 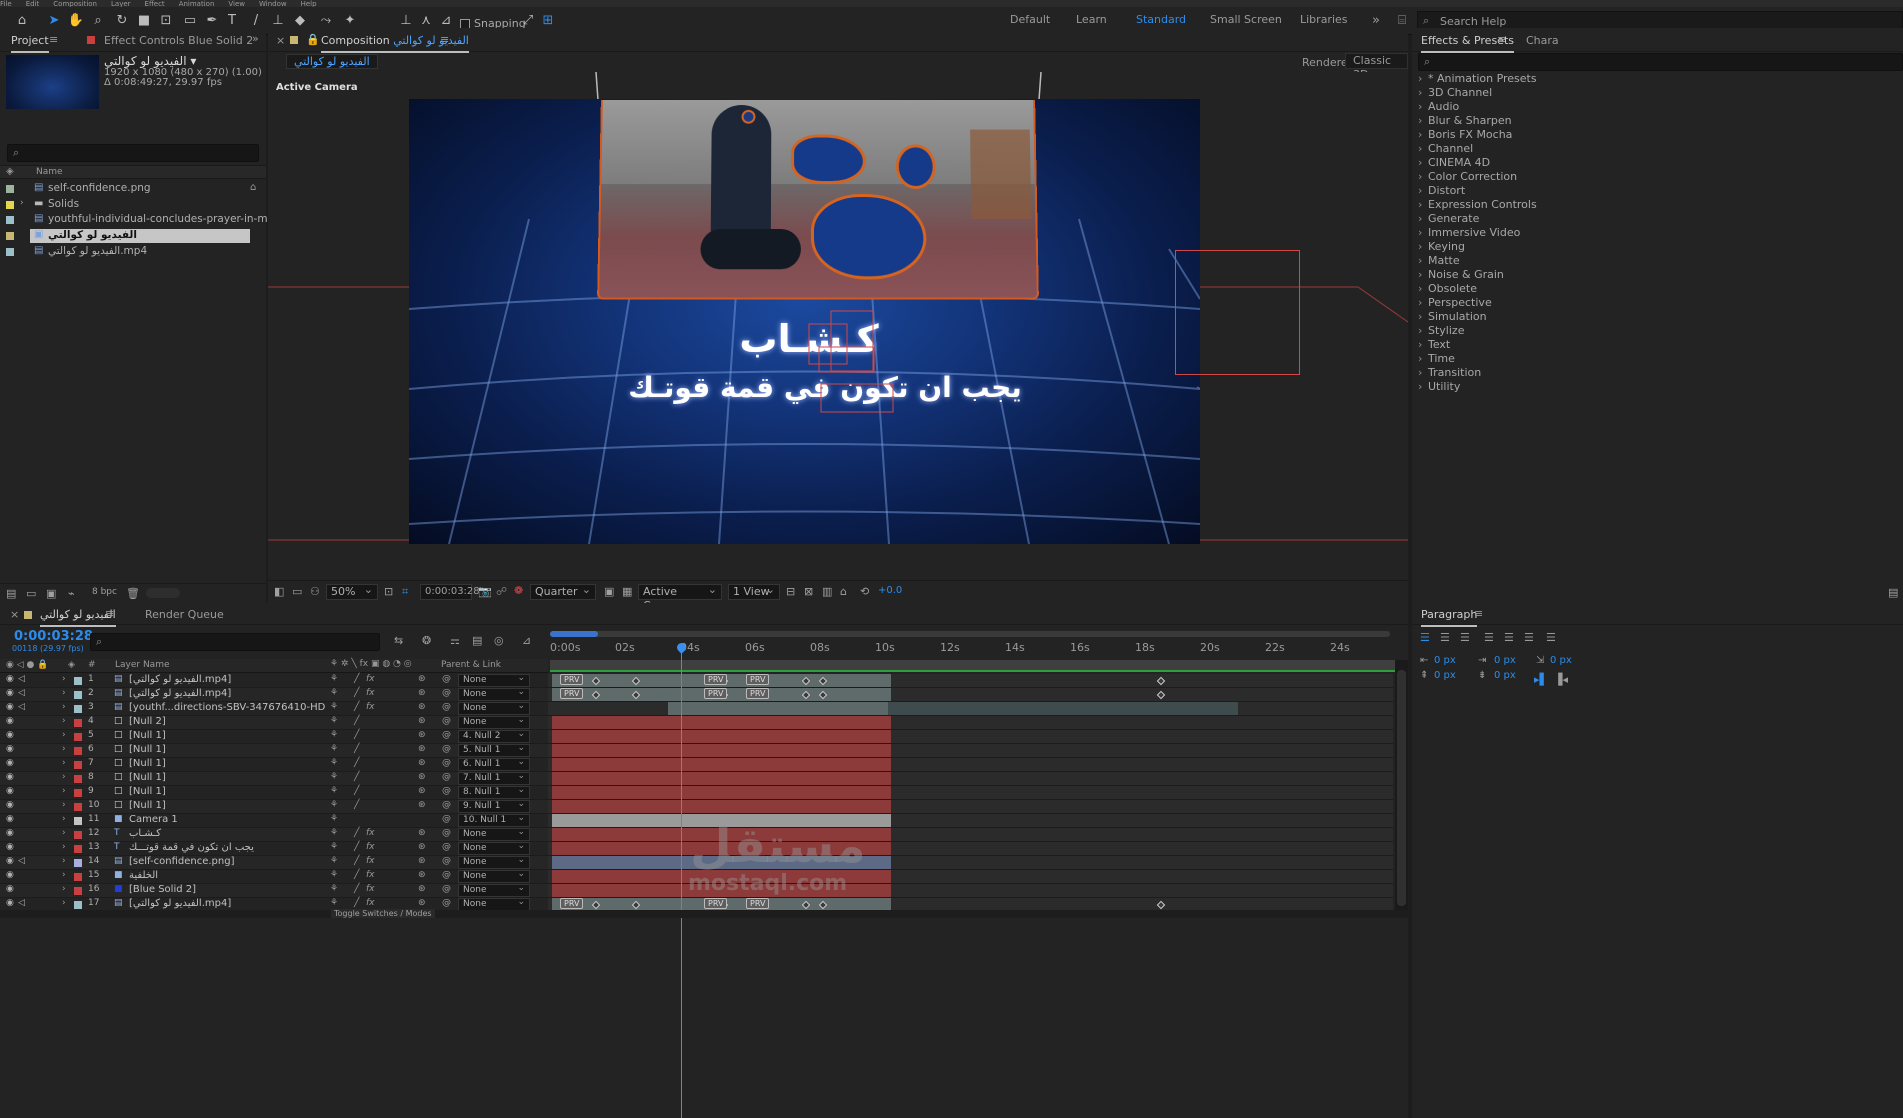 I want to click on layer-name: الخلفية, so click(x=143, y=875).